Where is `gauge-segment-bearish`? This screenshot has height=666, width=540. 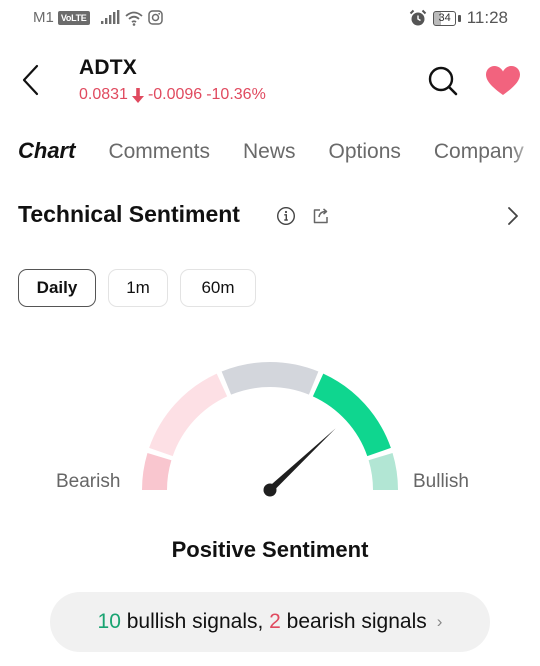
gauge-segment-bearish is located at coordinates (188, 415).